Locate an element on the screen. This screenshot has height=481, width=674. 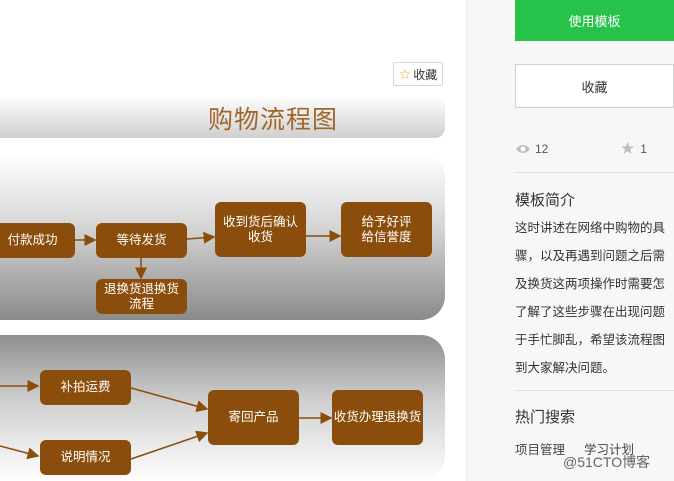
intro-line: 于手忙脚乱，希望该流程图 is located at coordinates (590, 340).